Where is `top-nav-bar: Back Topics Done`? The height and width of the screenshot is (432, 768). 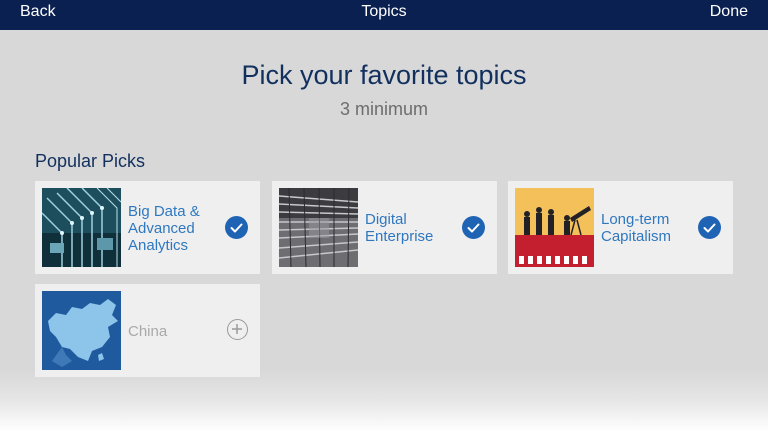
top-nav-bar: Back Topics Done is located at coordinates (384, 15).